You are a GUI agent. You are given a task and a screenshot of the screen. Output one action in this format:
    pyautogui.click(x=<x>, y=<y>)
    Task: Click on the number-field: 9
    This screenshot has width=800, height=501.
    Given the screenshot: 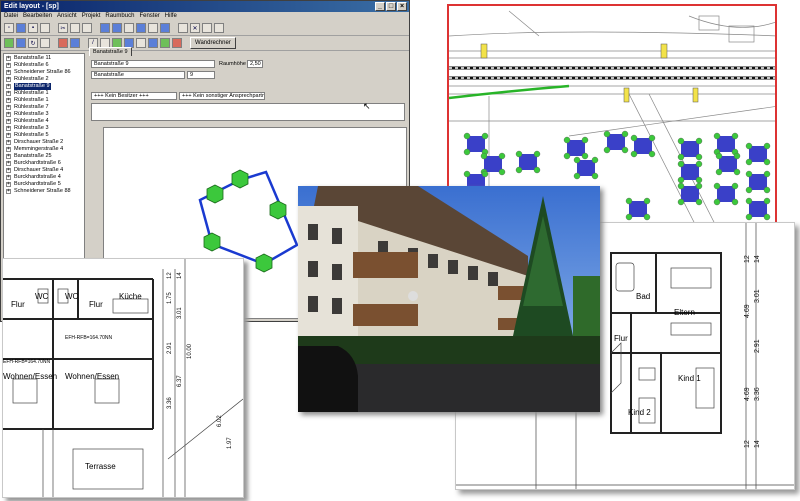 What is the action you would take?
    pyautogui.click(x=201, y=75)
    